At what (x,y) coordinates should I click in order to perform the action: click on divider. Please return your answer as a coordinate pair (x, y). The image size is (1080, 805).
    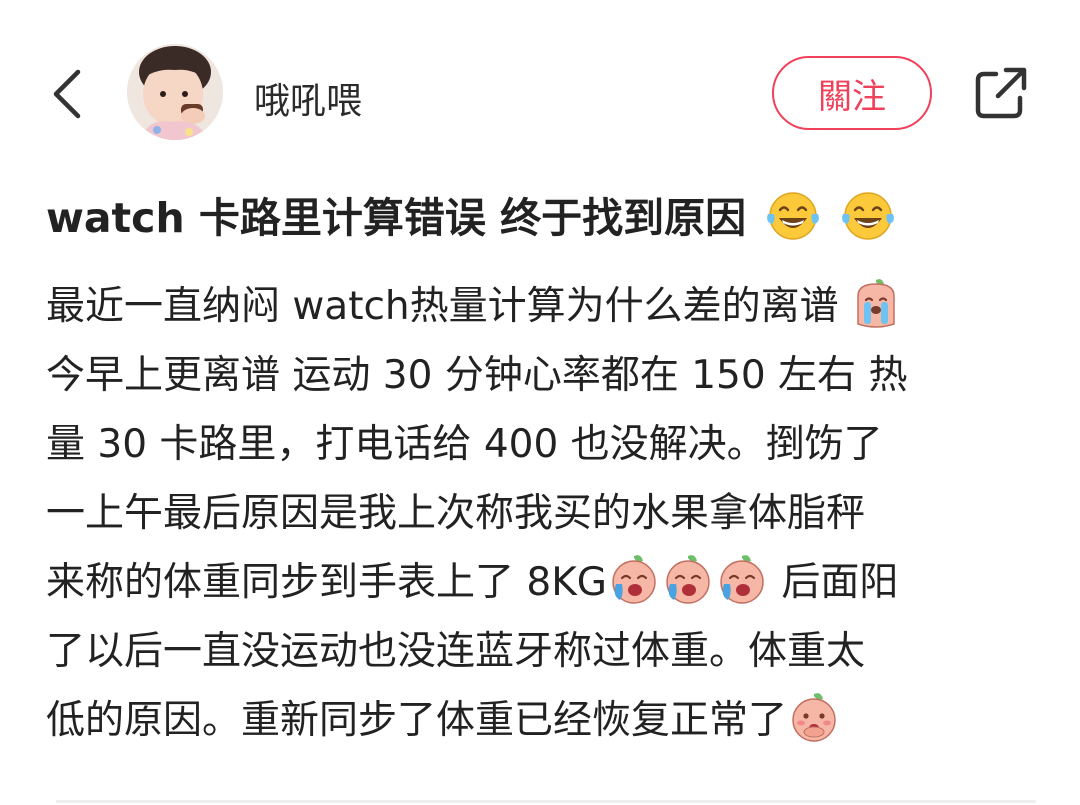
    Looking at the image, I should click on (546, 801).